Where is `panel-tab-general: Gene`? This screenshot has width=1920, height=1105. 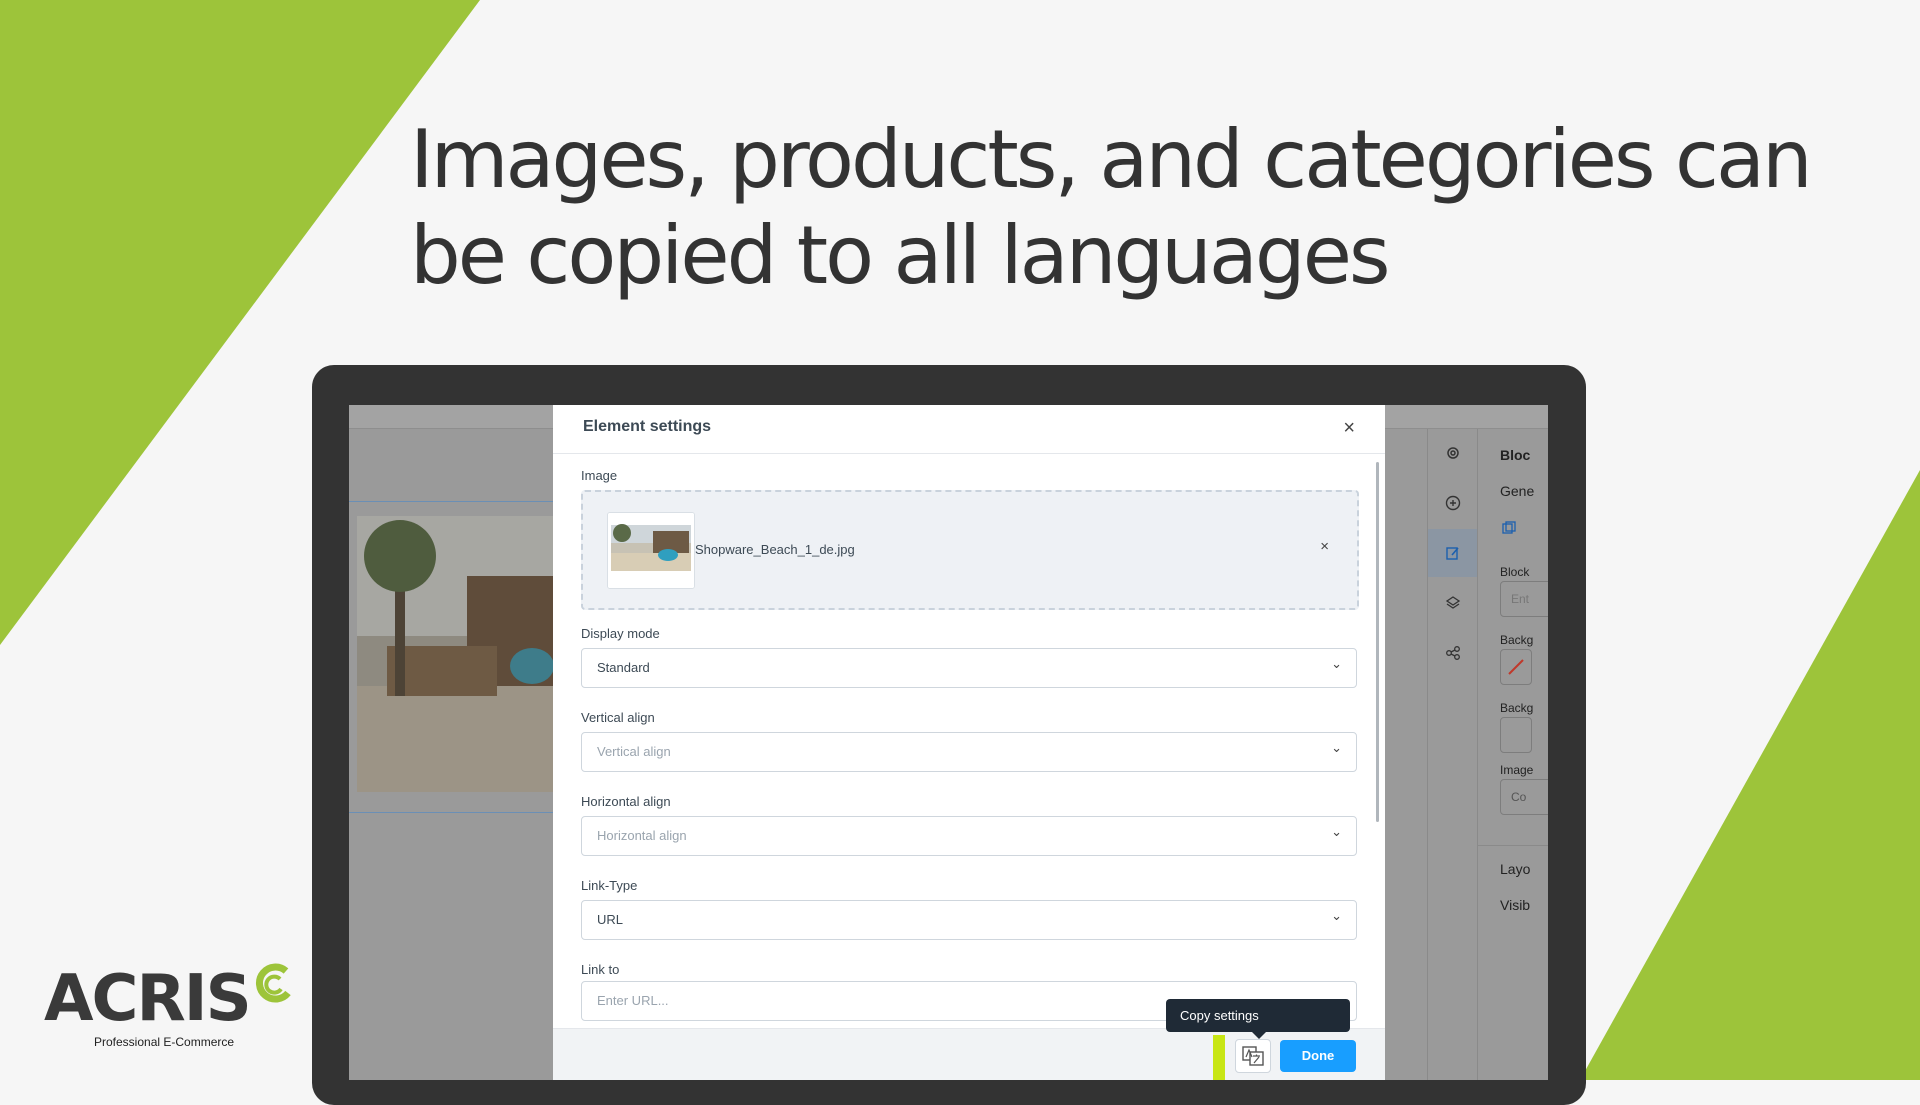 panel-tab-general: Gene is located at coordinates (1517, 491).